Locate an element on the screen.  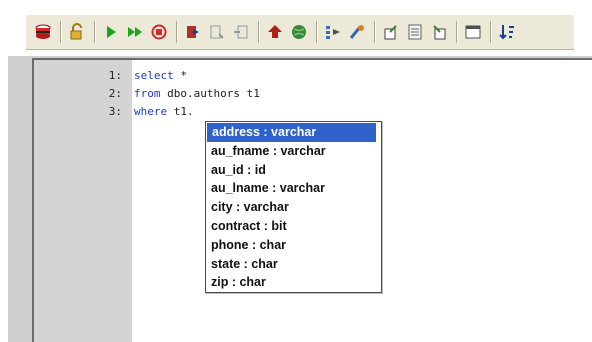
execution-plan-icon is located at coordinates (275, 32).